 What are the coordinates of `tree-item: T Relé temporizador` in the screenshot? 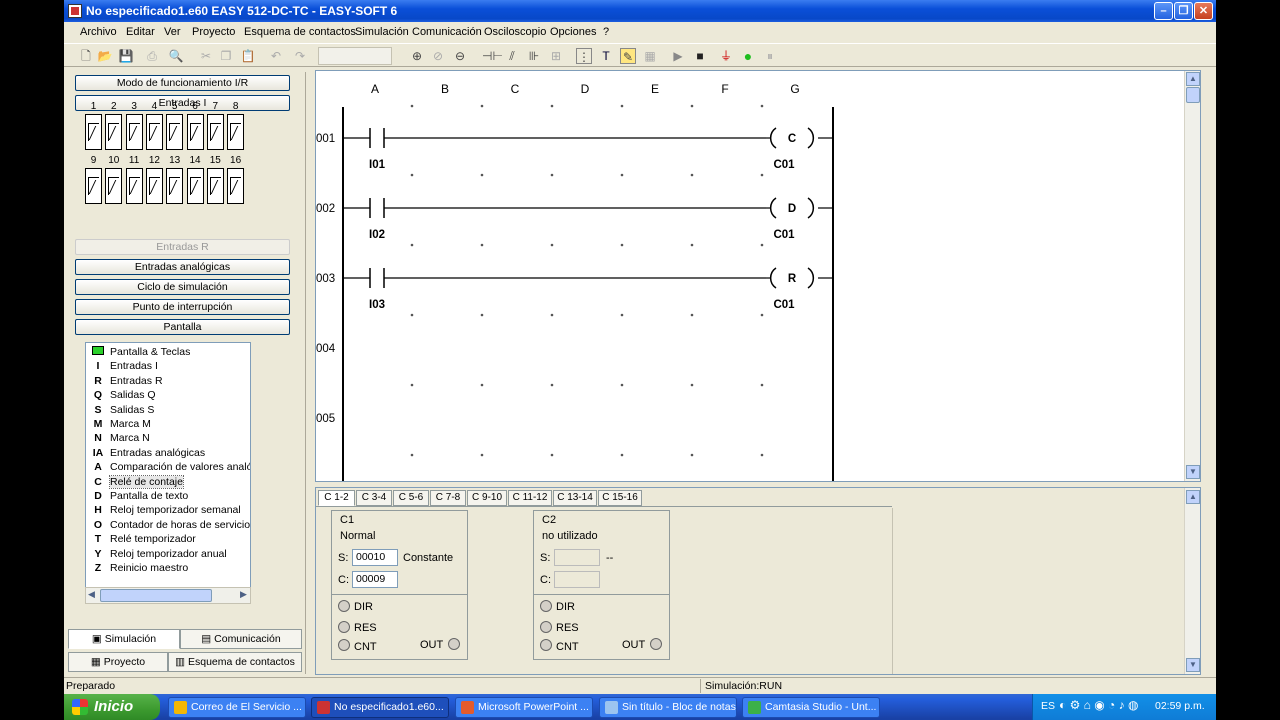 It's located at (143, 540).